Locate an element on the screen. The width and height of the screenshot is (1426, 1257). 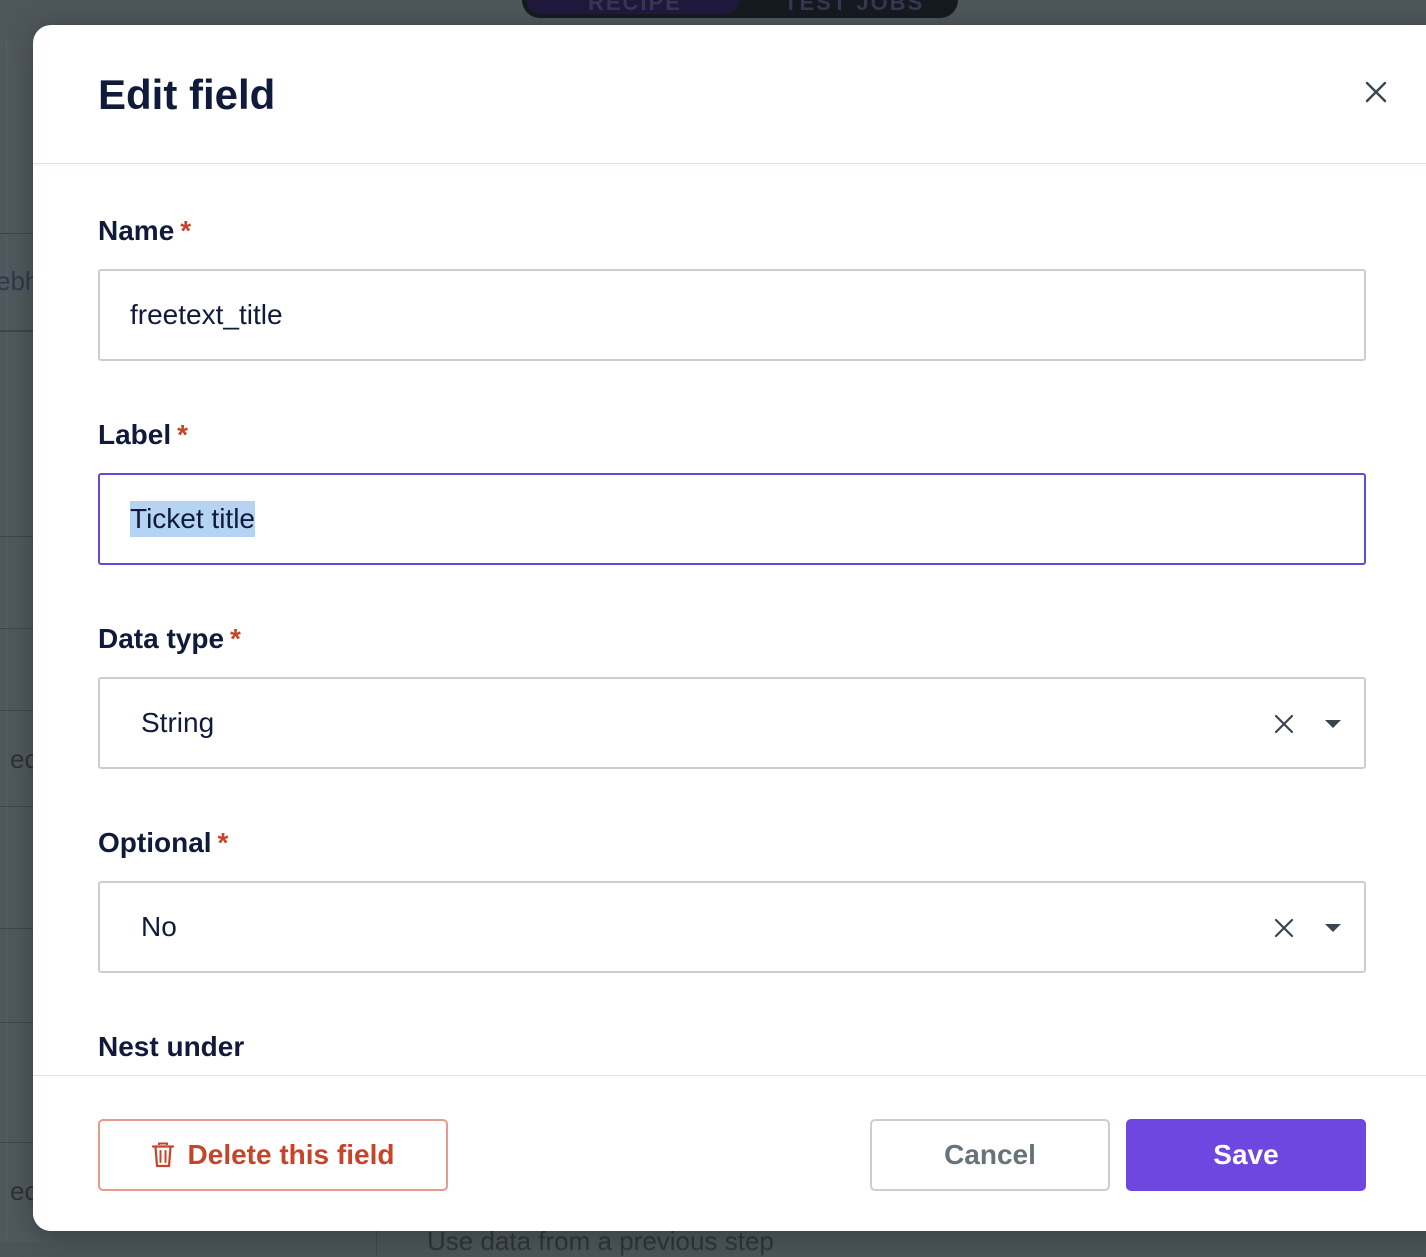
name-label-text: Name is located at coordinates (136, 230).